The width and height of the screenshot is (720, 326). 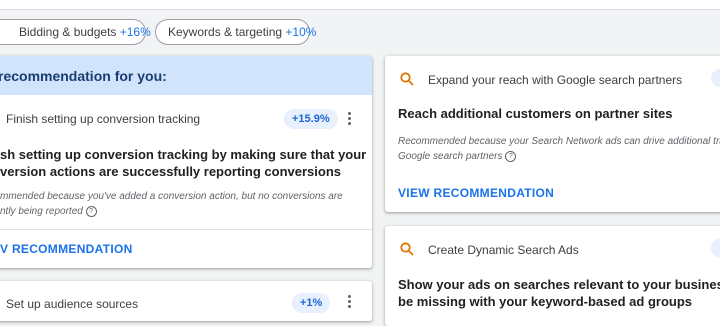 I want to click on chip-label: Keywords & targeting, so click(x=225, y=32).